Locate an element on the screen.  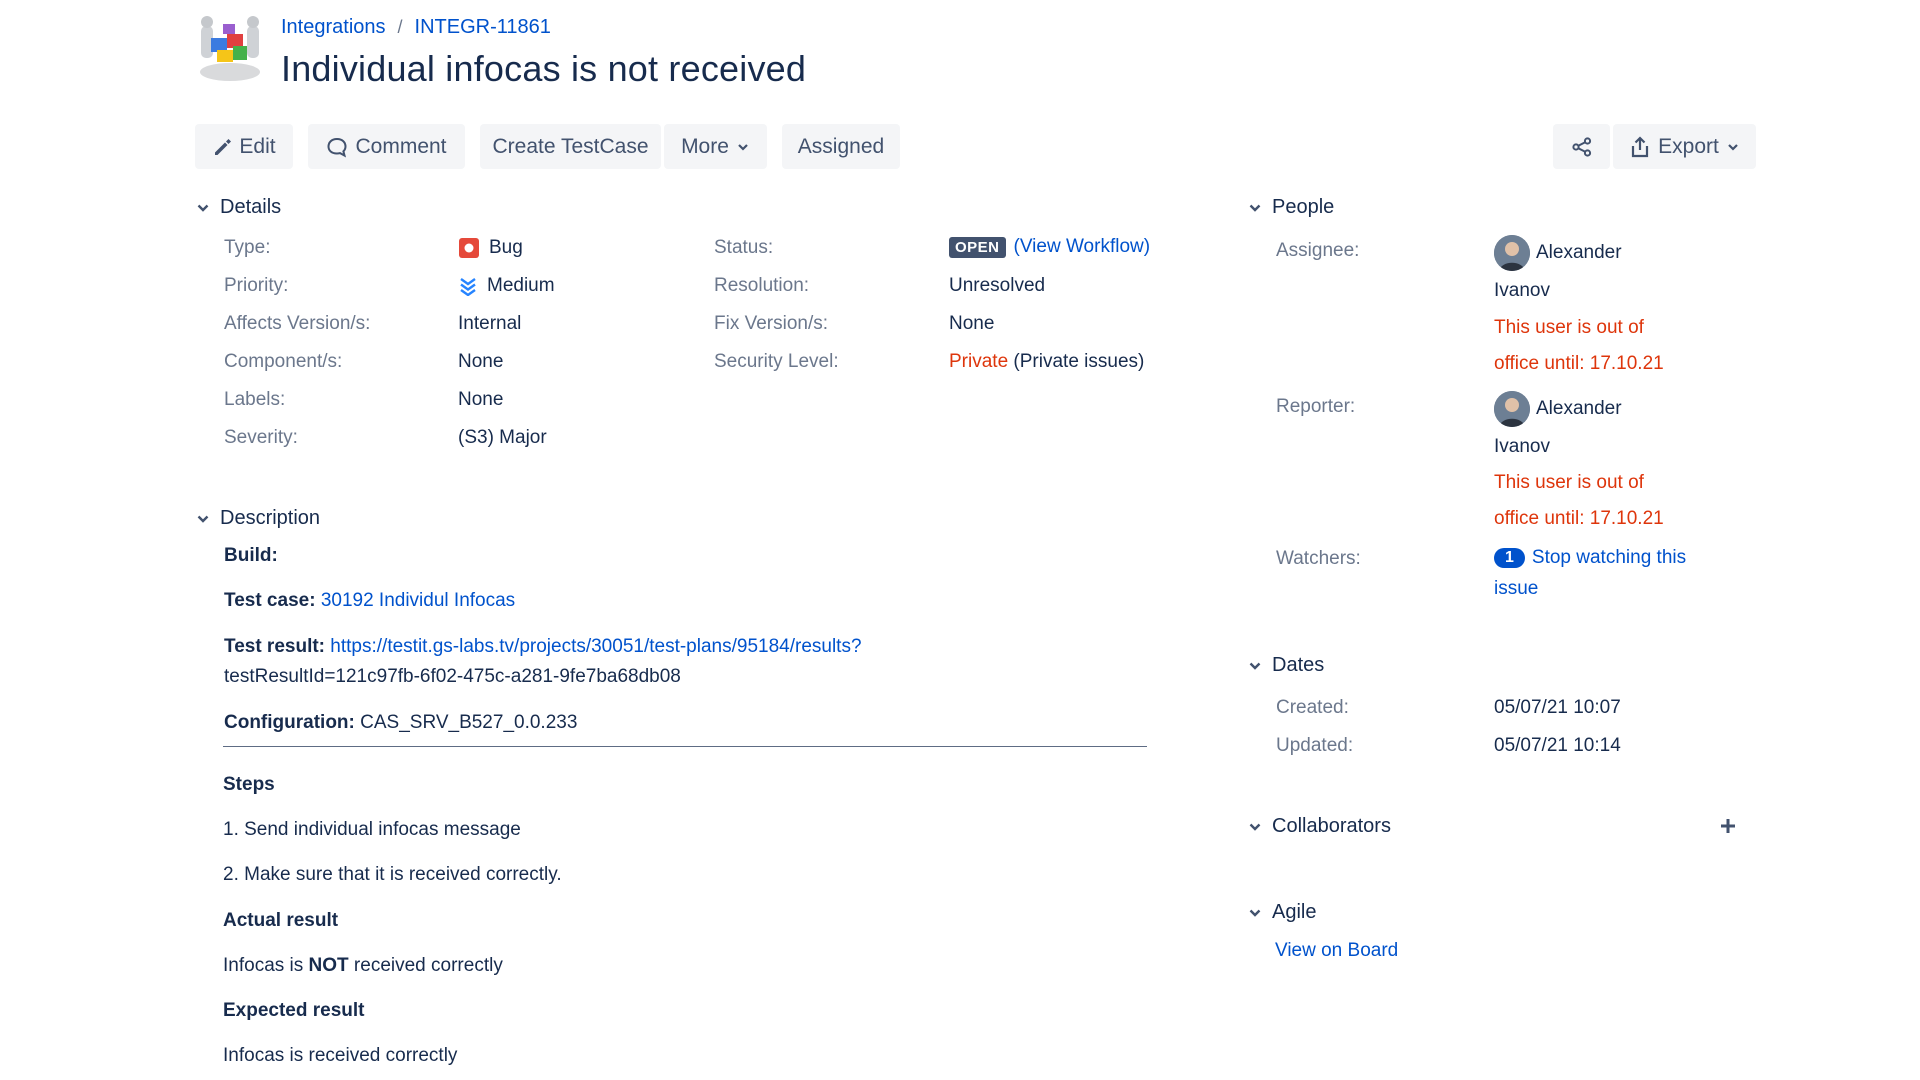
comment-icon is located at coordinates (337, 147).